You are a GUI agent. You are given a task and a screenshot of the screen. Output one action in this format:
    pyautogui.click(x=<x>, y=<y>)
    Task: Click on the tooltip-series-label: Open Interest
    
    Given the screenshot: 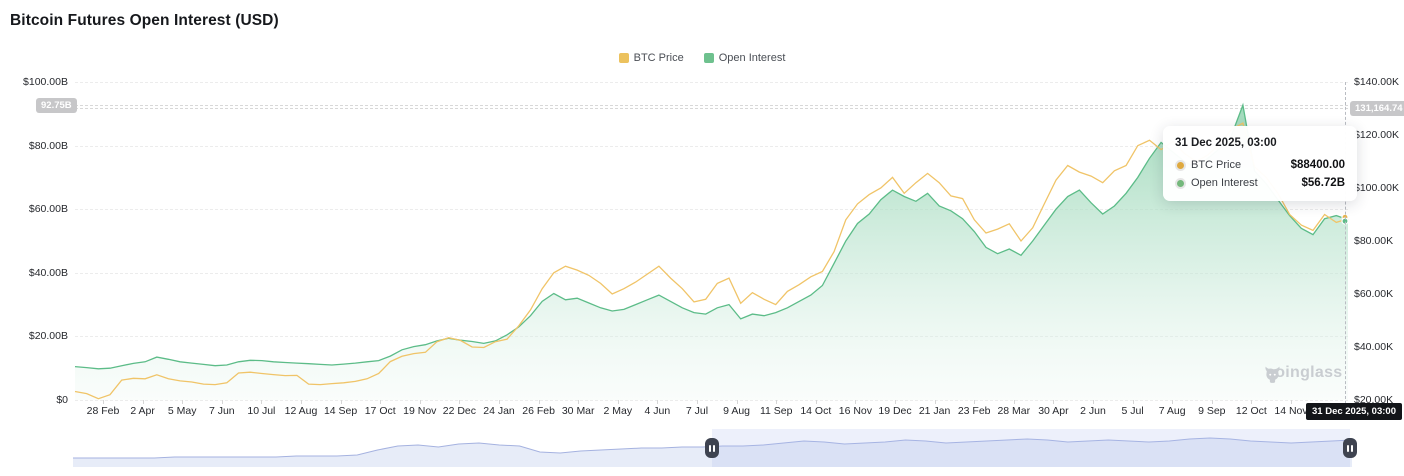 What is the action you would take?
    pyautogui.click(x=1224, y=183)
    